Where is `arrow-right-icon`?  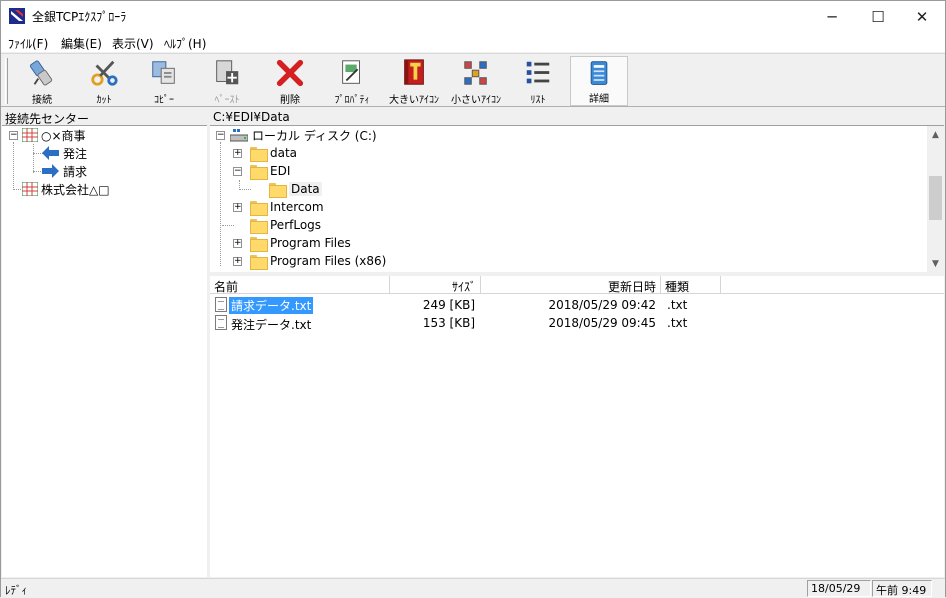
arrow-right-icon is located at coordinates (50, 171).